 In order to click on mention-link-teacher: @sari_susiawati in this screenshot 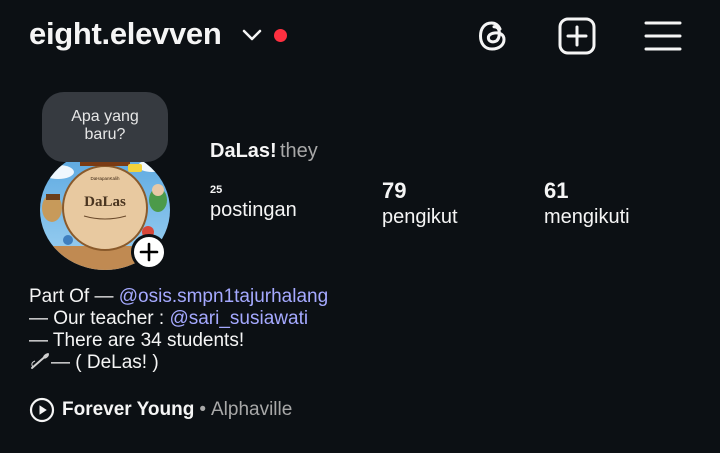, I will do `click(238, 318)`.